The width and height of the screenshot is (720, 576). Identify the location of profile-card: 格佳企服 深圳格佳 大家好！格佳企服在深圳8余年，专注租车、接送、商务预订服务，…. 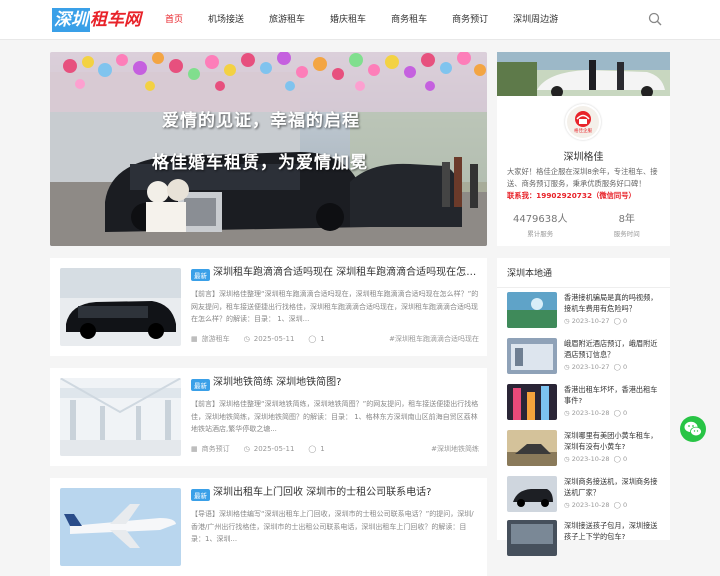
(583, 149).